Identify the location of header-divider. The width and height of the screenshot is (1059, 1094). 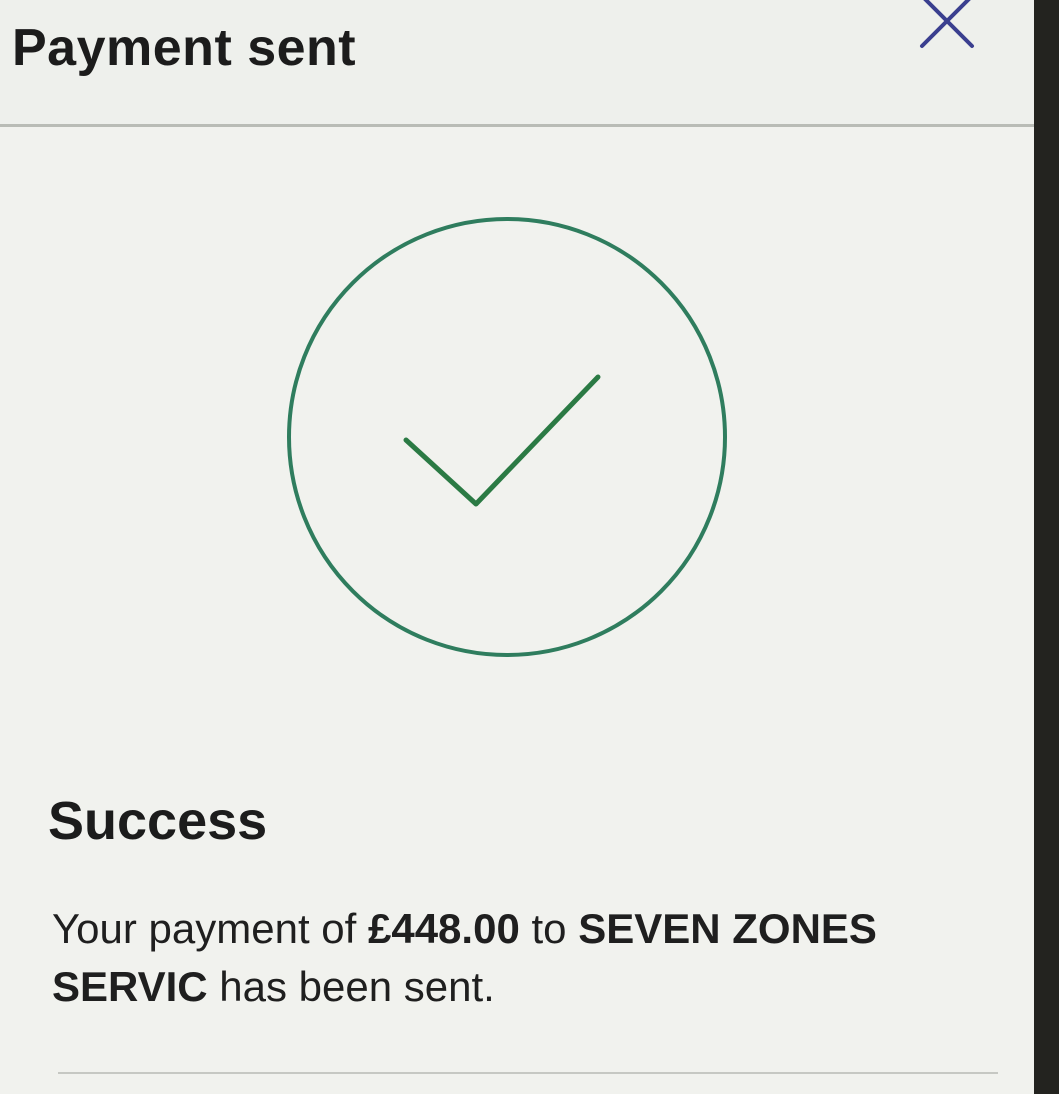
(517, 125).